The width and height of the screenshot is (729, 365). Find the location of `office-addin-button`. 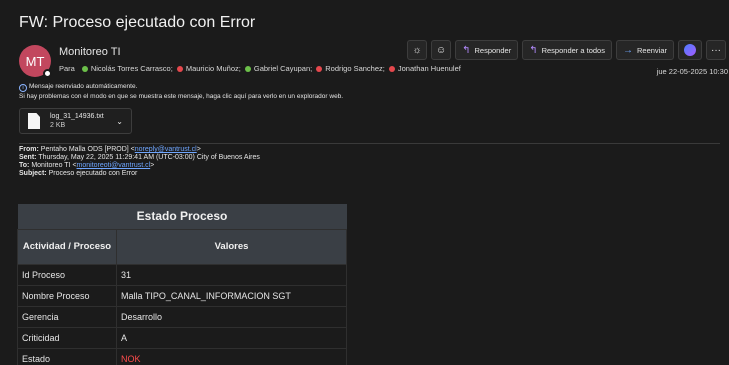

office-addin-button is located at coordinates (690, 50).